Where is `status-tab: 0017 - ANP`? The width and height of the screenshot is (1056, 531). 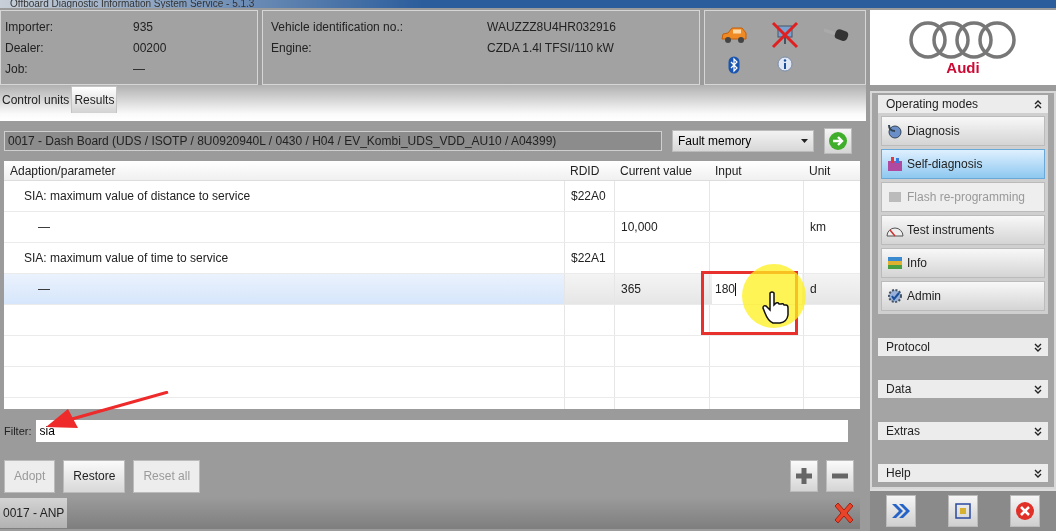
status-tab: 0017 - ANP is located at coordinates (34, 513).